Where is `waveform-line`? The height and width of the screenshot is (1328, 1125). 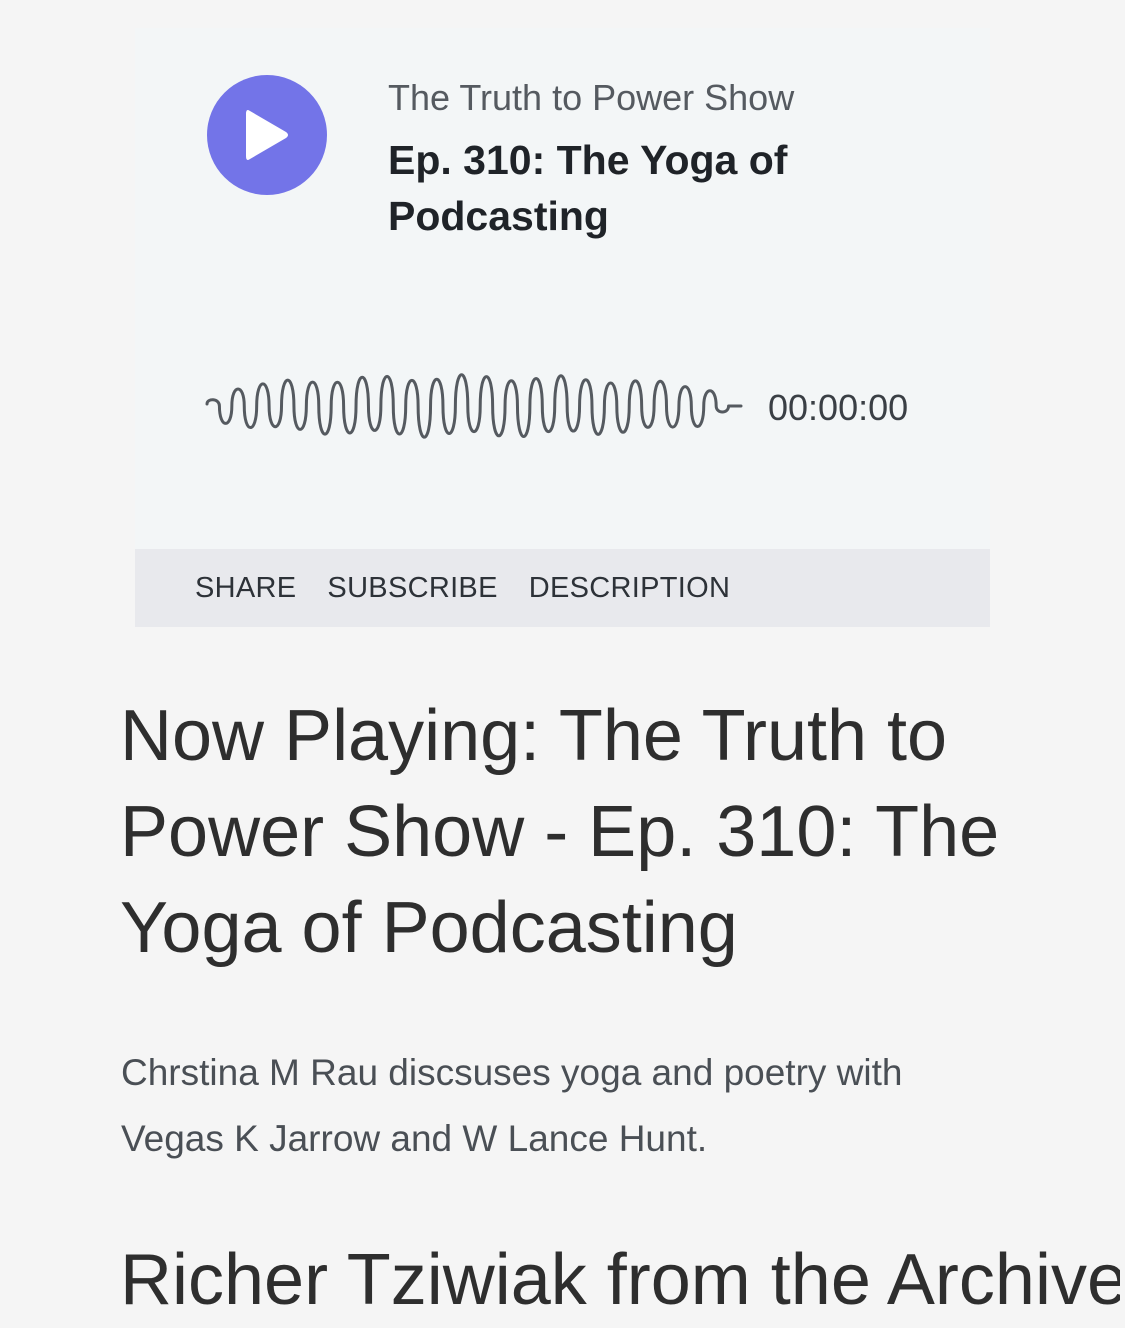
waveform-line is located at coordinates (474, 406).